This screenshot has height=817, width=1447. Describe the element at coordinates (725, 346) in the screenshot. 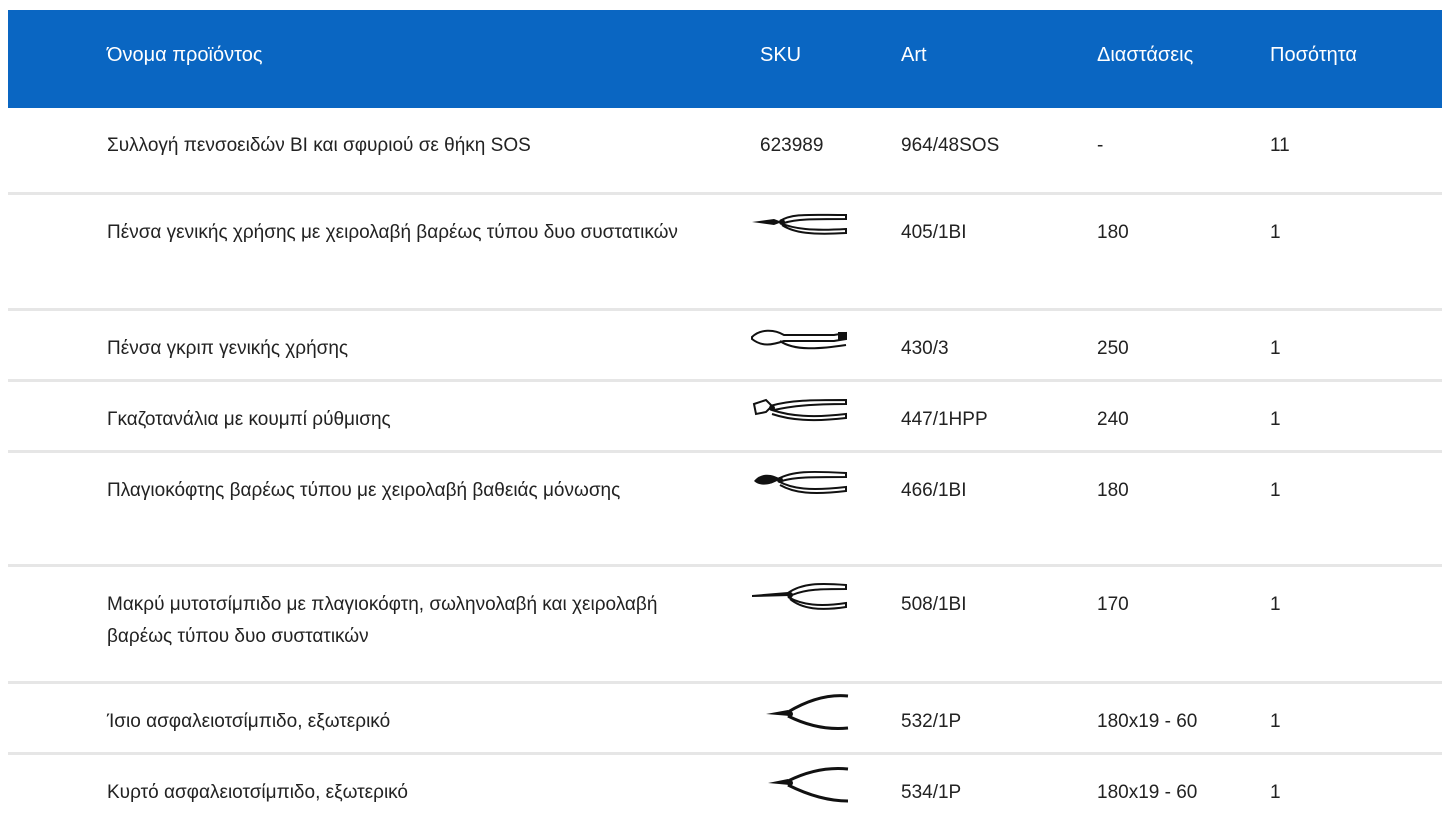

I see `table-row: Πένσα γκριπ γενικής χρήσης 430/3 250 1` at that location.